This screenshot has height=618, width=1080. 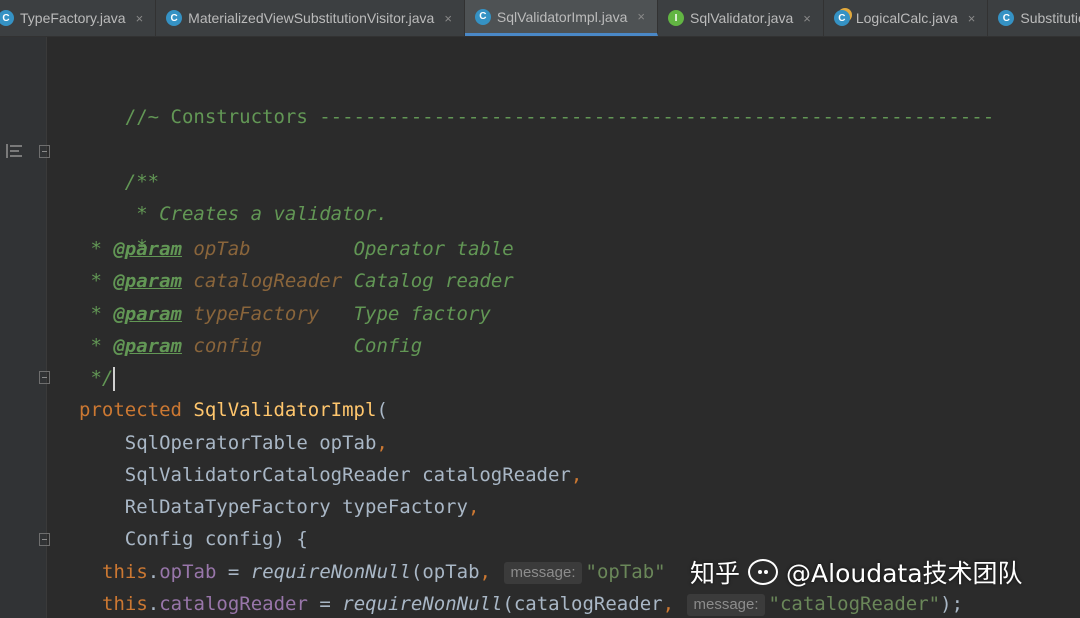 I want to click on param-name: typeFactory, so click(x=256, y=314).